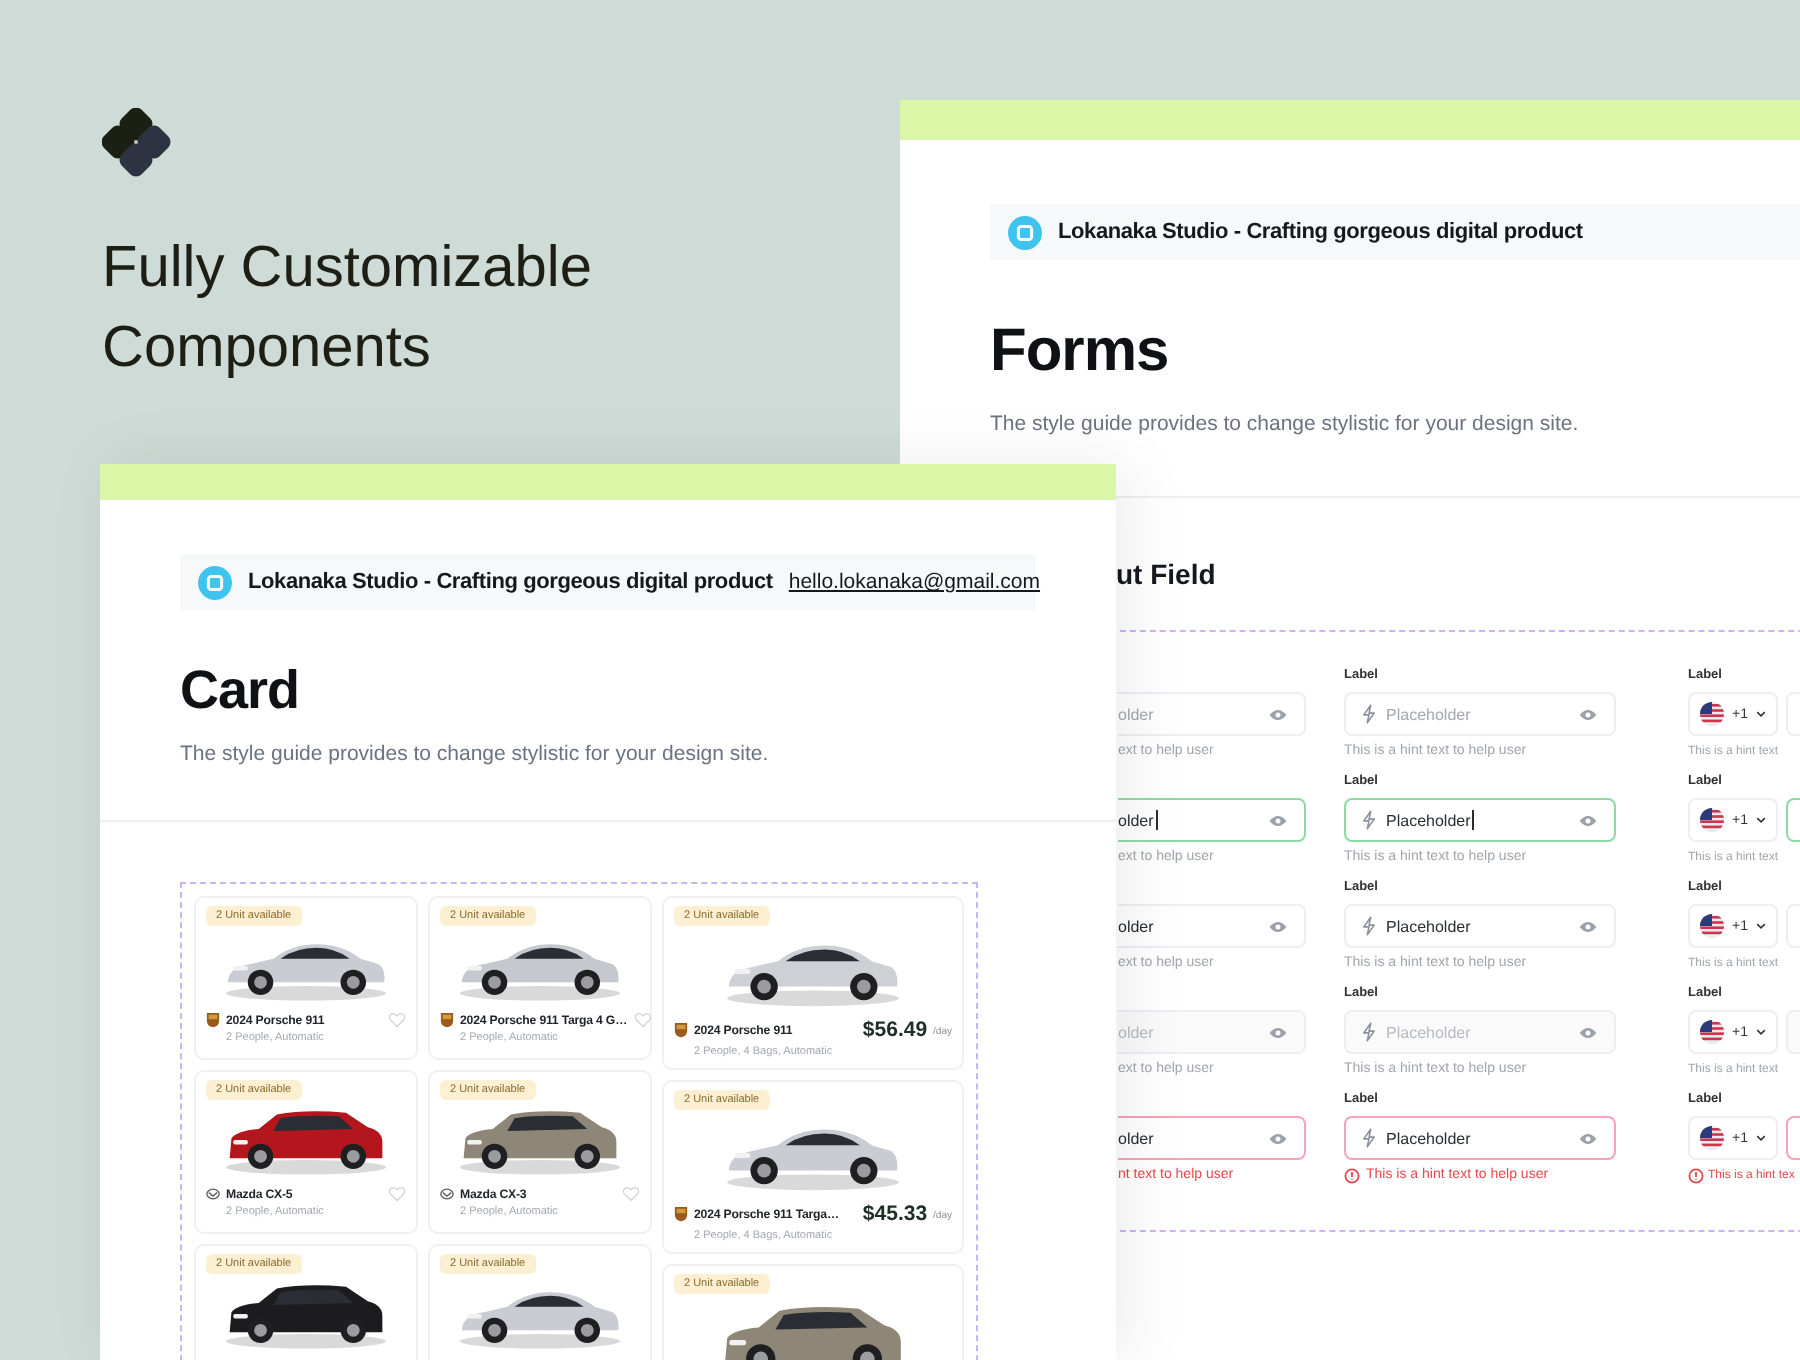  I want to click on headline: Fully Customizable Components, so click(348, 309).